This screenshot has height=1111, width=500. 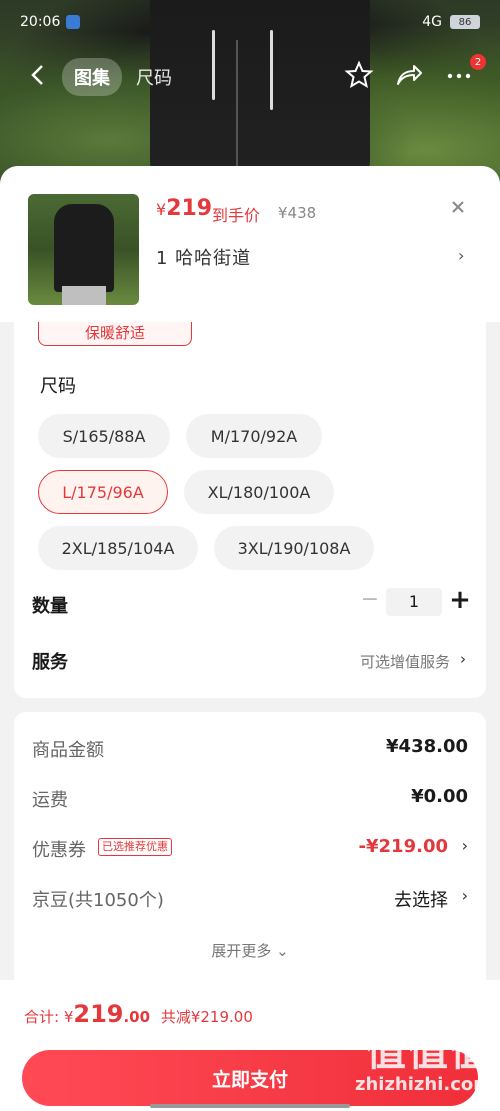 What do you see at coordinates (465, 895) in the screenshot?
I see `jingdou-chevron-icon: ›` at bounding box center [465, 895].